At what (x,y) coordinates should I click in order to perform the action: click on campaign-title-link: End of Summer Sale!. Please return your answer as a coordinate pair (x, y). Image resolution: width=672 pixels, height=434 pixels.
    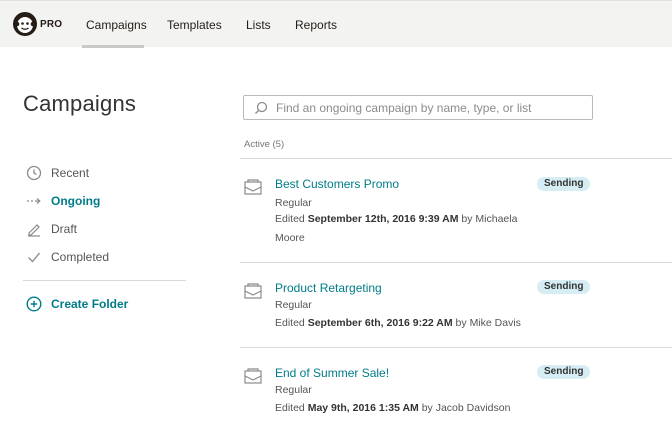
    Looking at the image, I should click on (332, 373).